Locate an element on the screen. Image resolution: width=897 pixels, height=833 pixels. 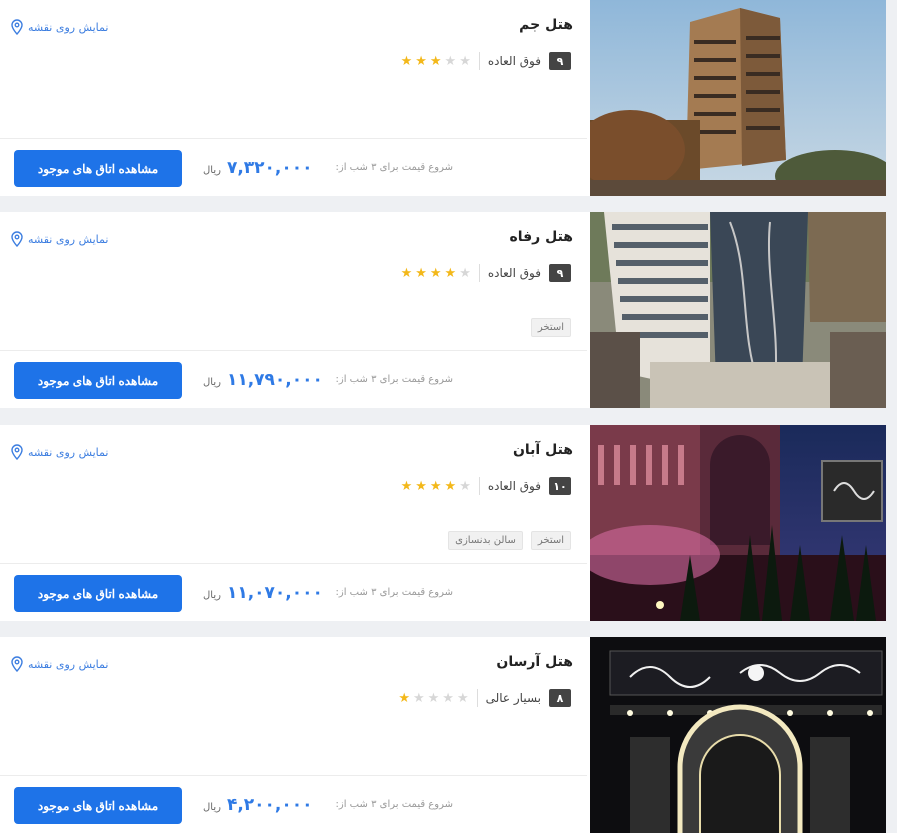
score-badge: ۸ is located at coordinates (560, 698).